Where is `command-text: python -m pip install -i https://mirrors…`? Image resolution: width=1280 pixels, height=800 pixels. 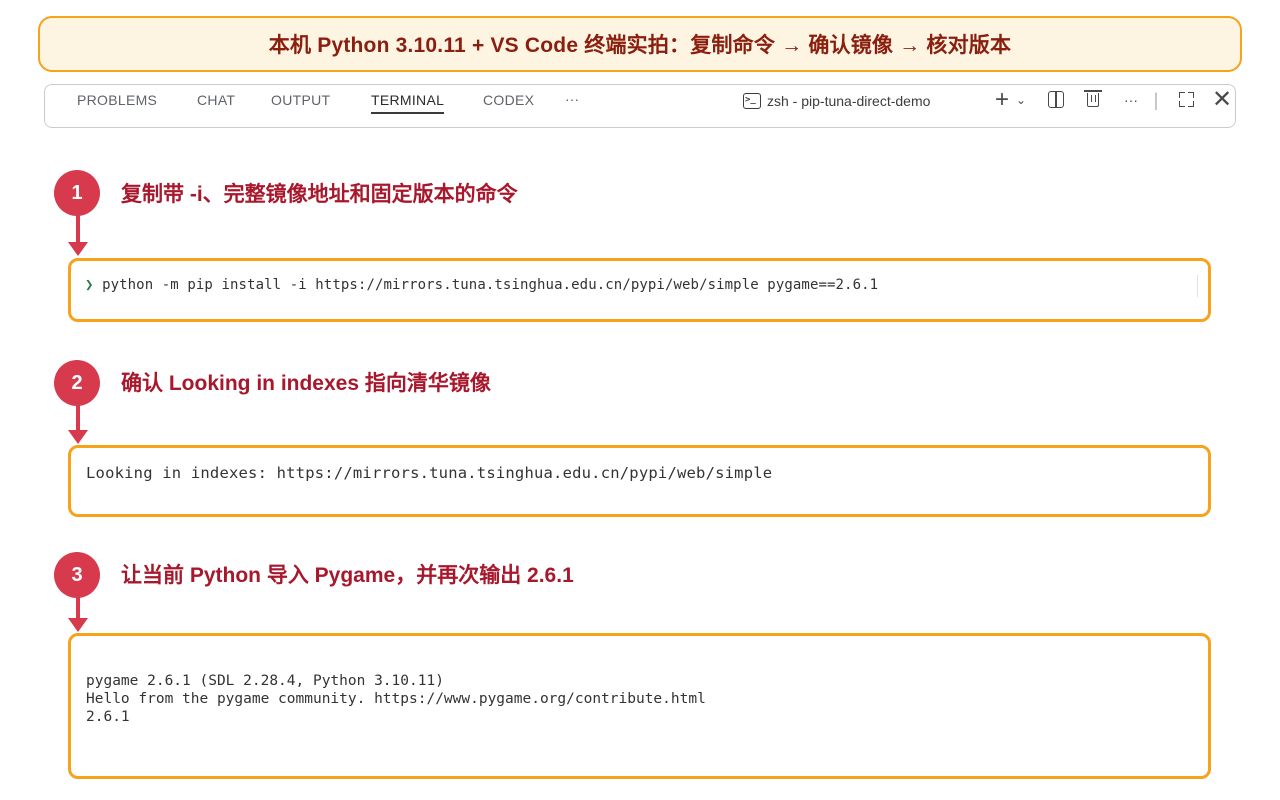 command-text: python -m pip install -i https://mirrors… is located at coordinates (490, 285).